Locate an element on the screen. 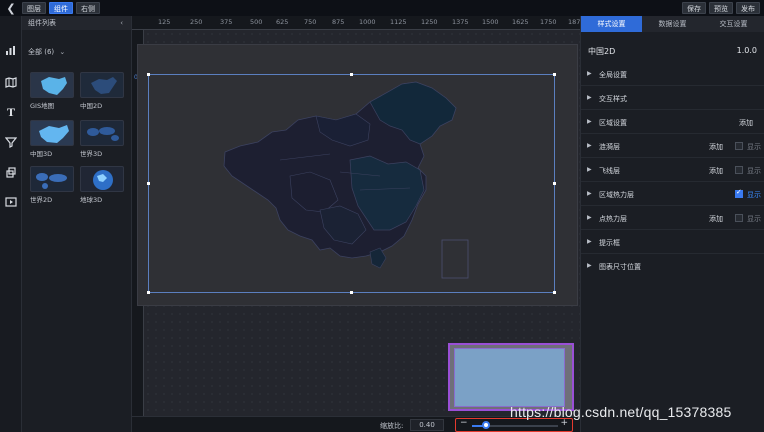 This screenshot has height=432, width=764. ruler-tick: 625 is located at coordinates (282, 22).